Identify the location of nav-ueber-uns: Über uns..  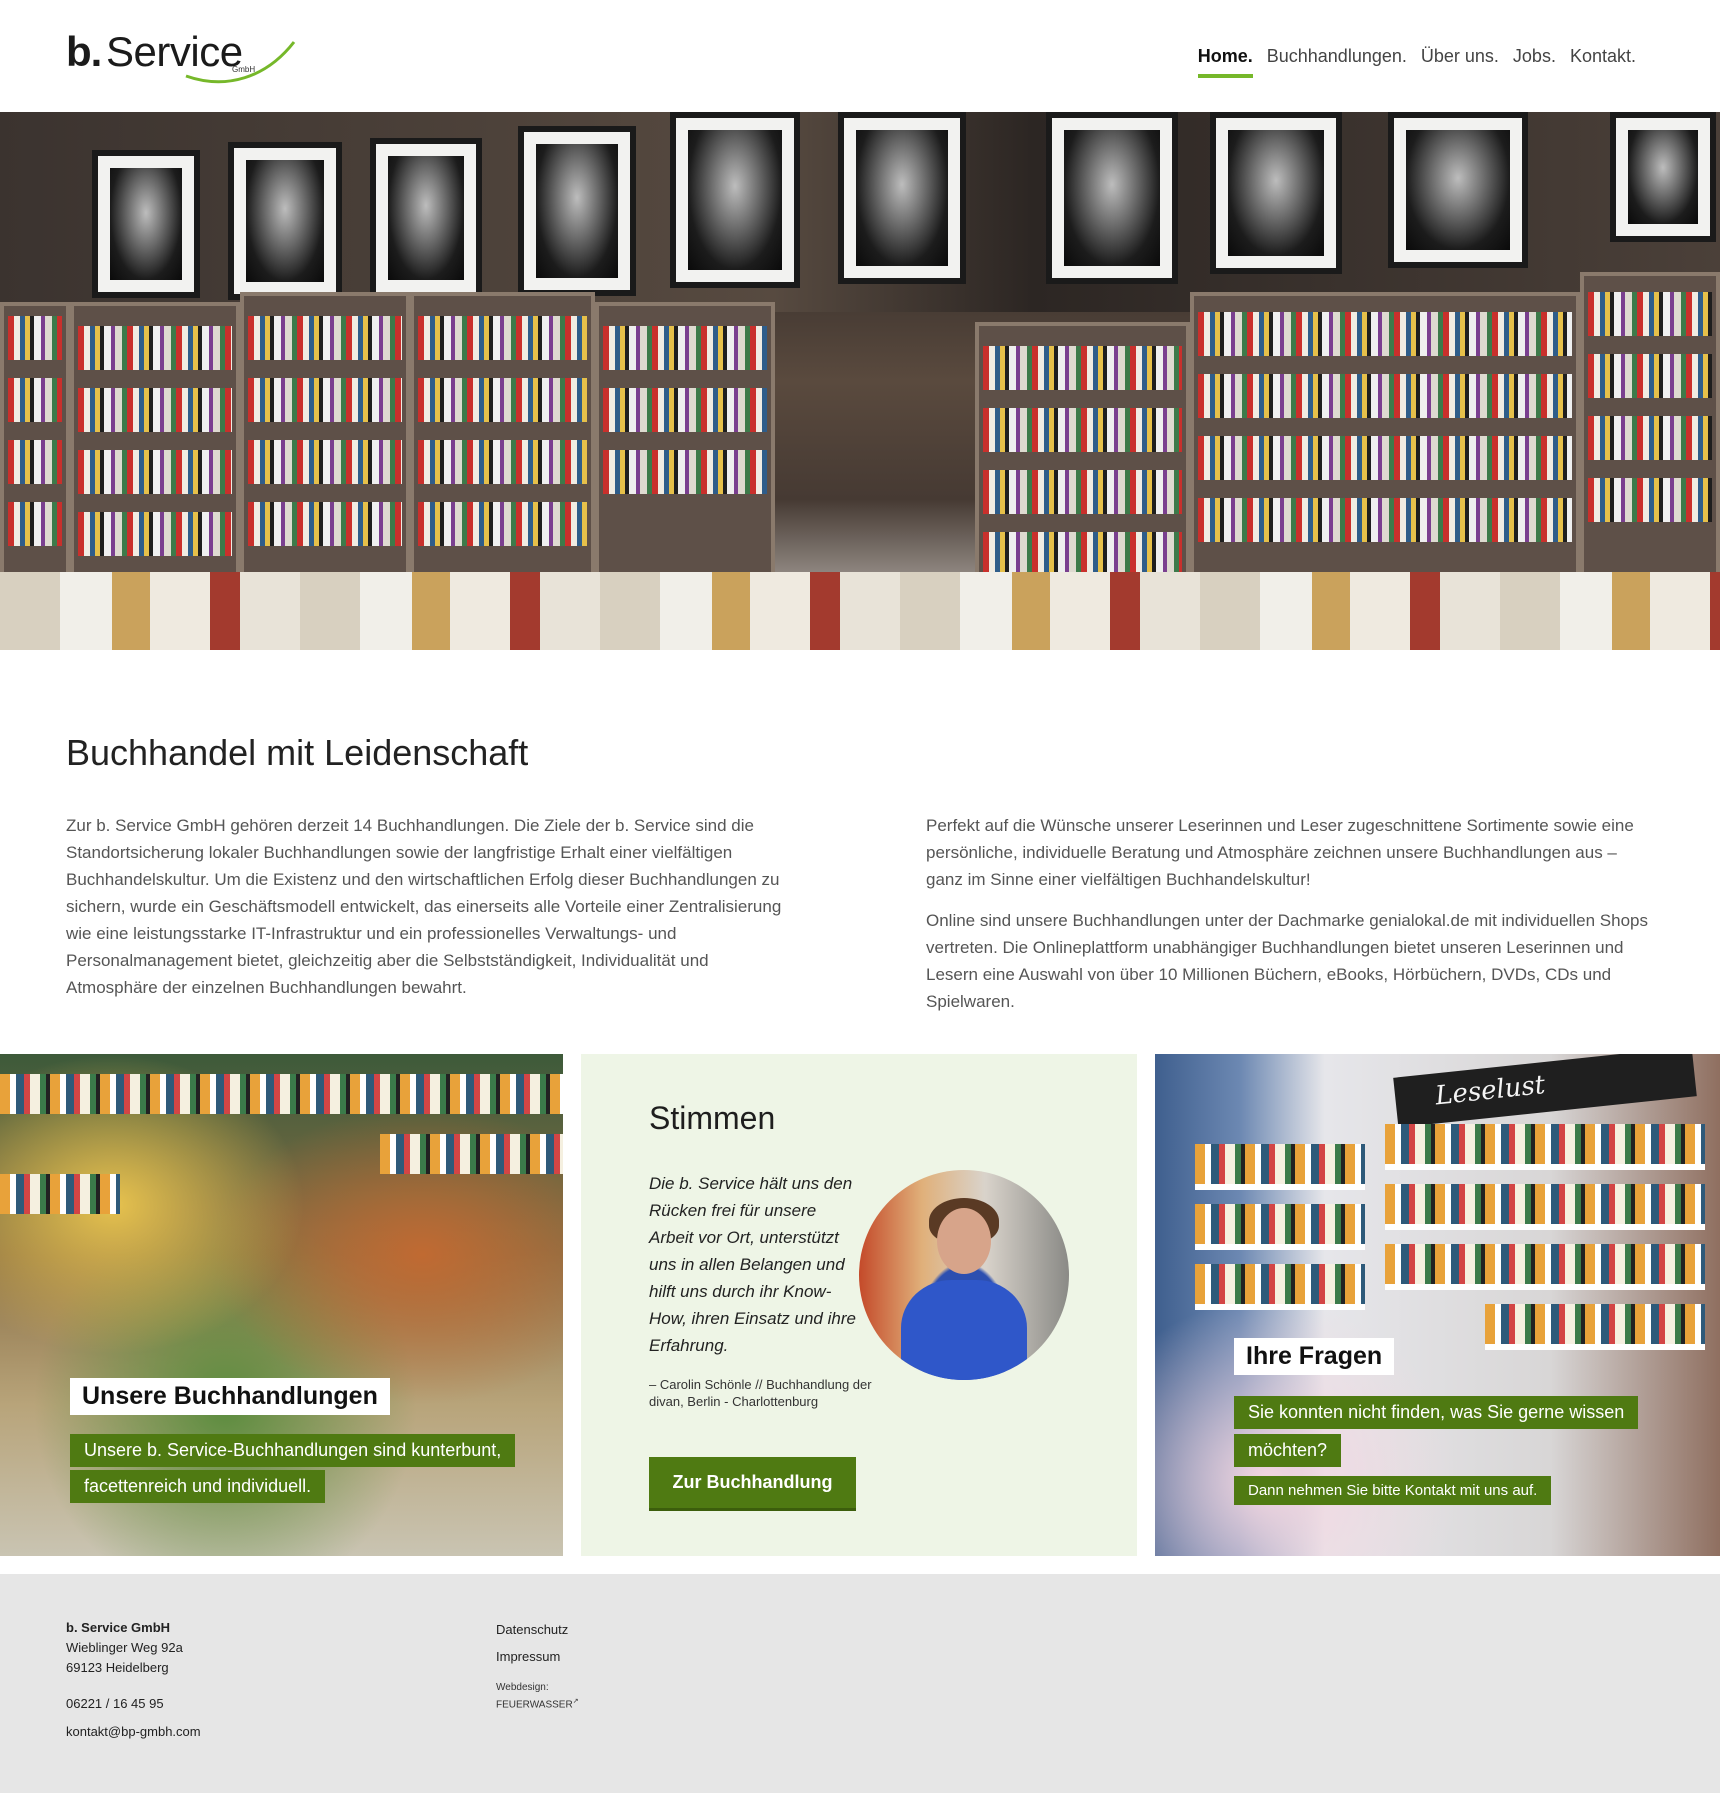
(1460, 62).